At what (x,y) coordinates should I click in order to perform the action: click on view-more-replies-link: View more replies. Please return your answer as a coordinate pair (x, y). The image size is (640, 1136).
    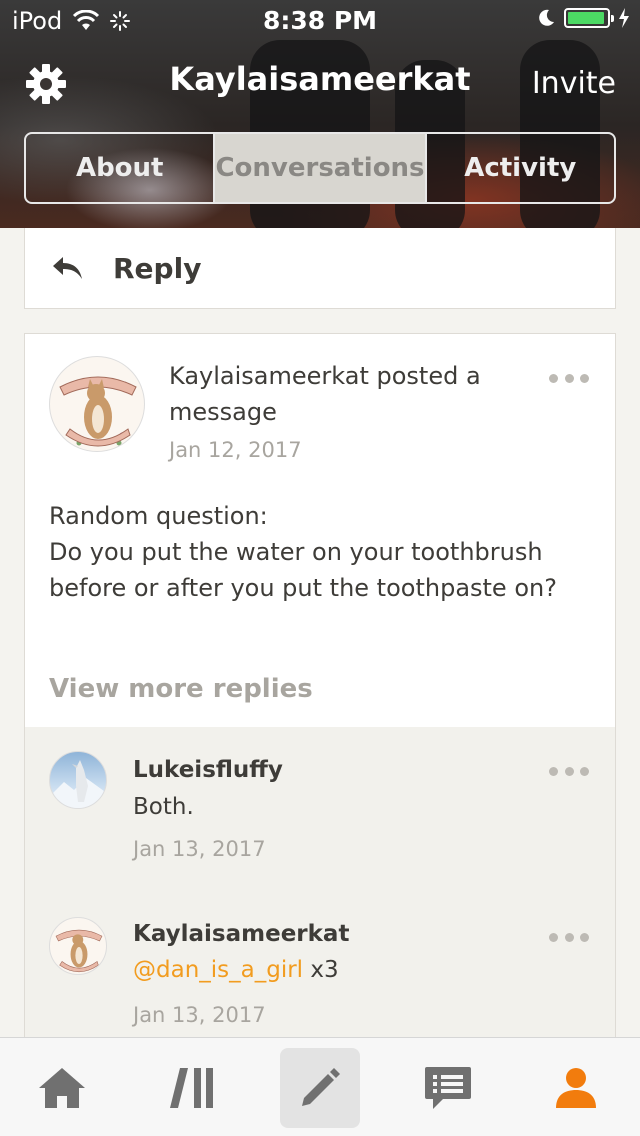
    Looking at the image, I should click on (181, 689).